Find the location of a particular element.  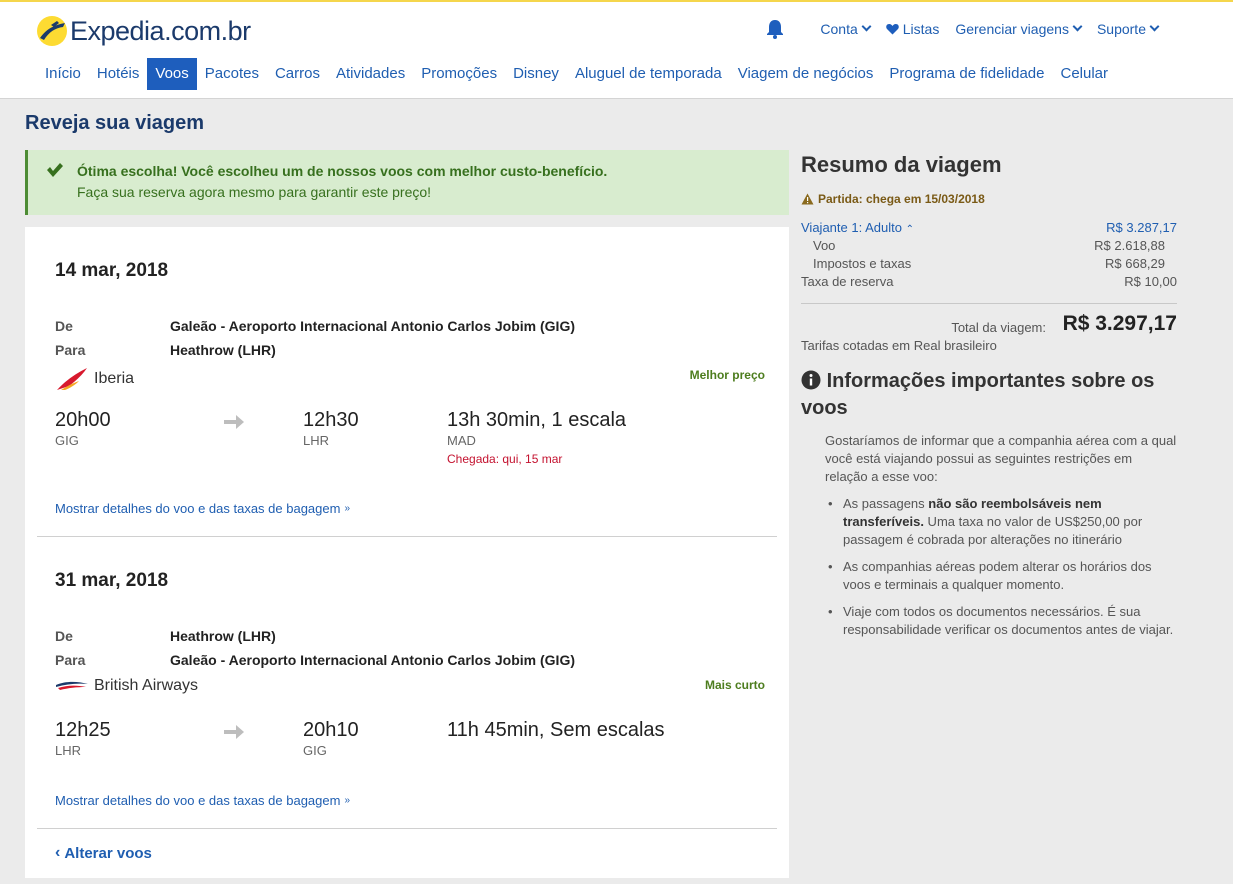

to-airport: Heathrow (LHR) is located at coordinates (223, 350).